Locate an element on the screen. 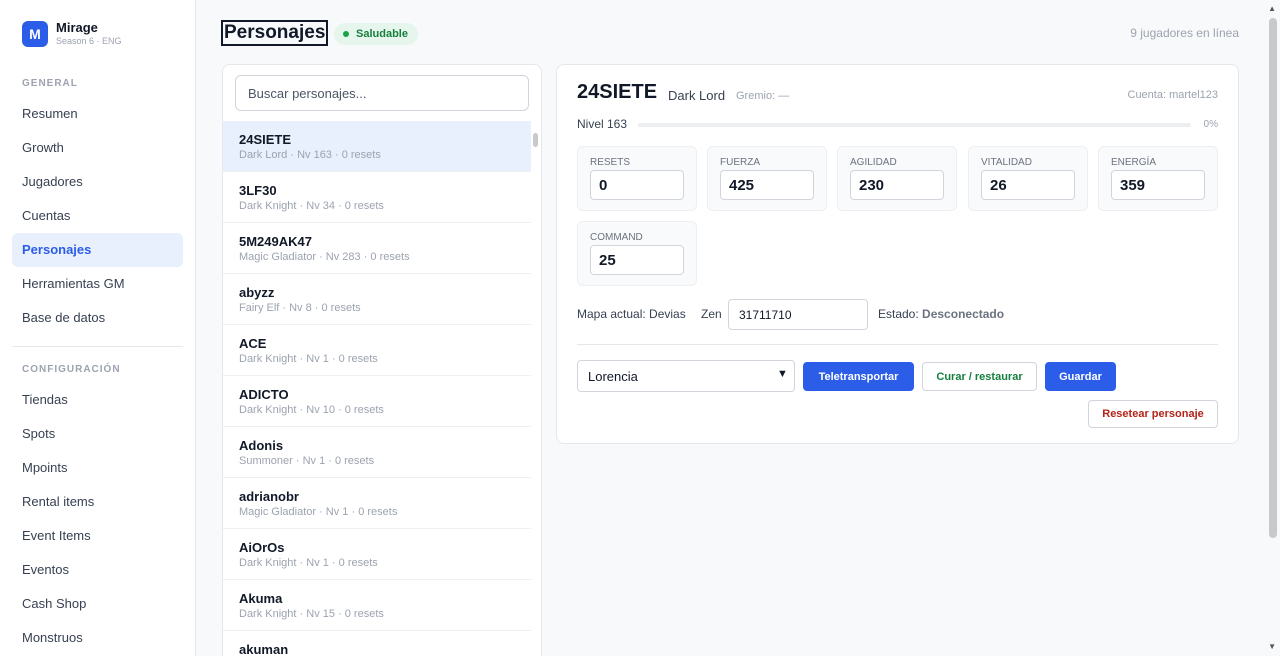  stat-label: Resets is located at coordinates (610, 162).